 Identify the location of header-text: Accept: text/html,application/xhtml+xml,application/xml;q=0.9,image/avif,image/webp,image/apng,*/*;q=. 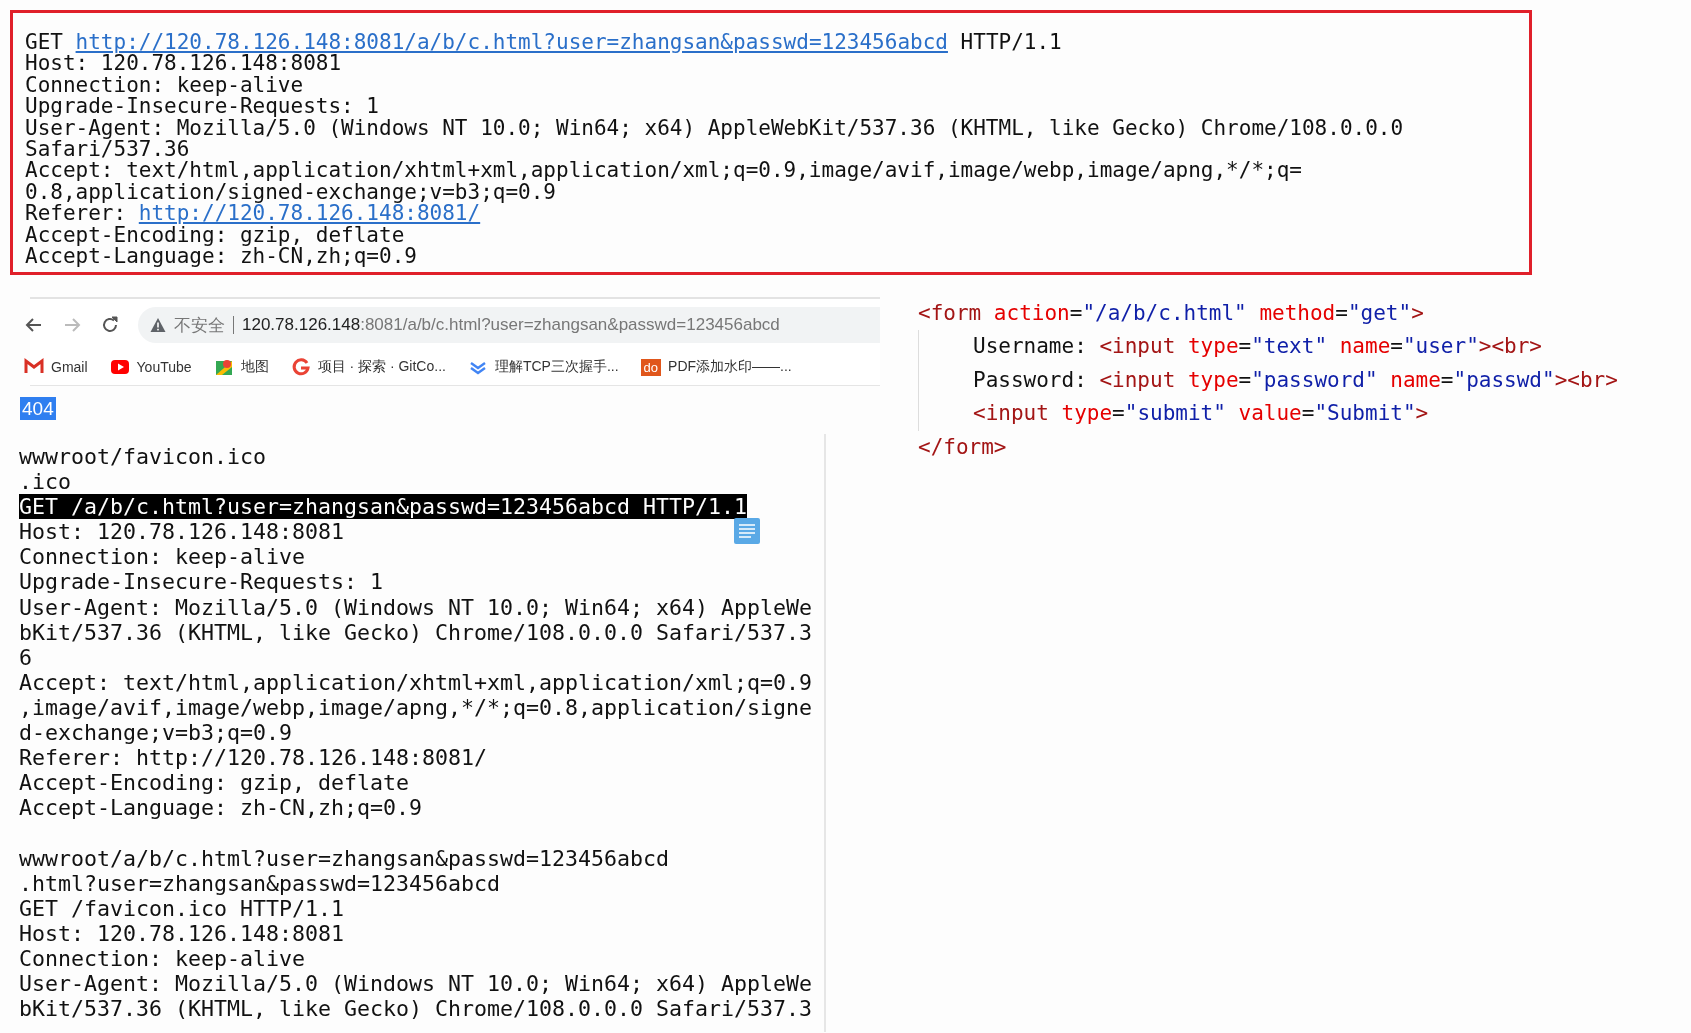
(663, 170).